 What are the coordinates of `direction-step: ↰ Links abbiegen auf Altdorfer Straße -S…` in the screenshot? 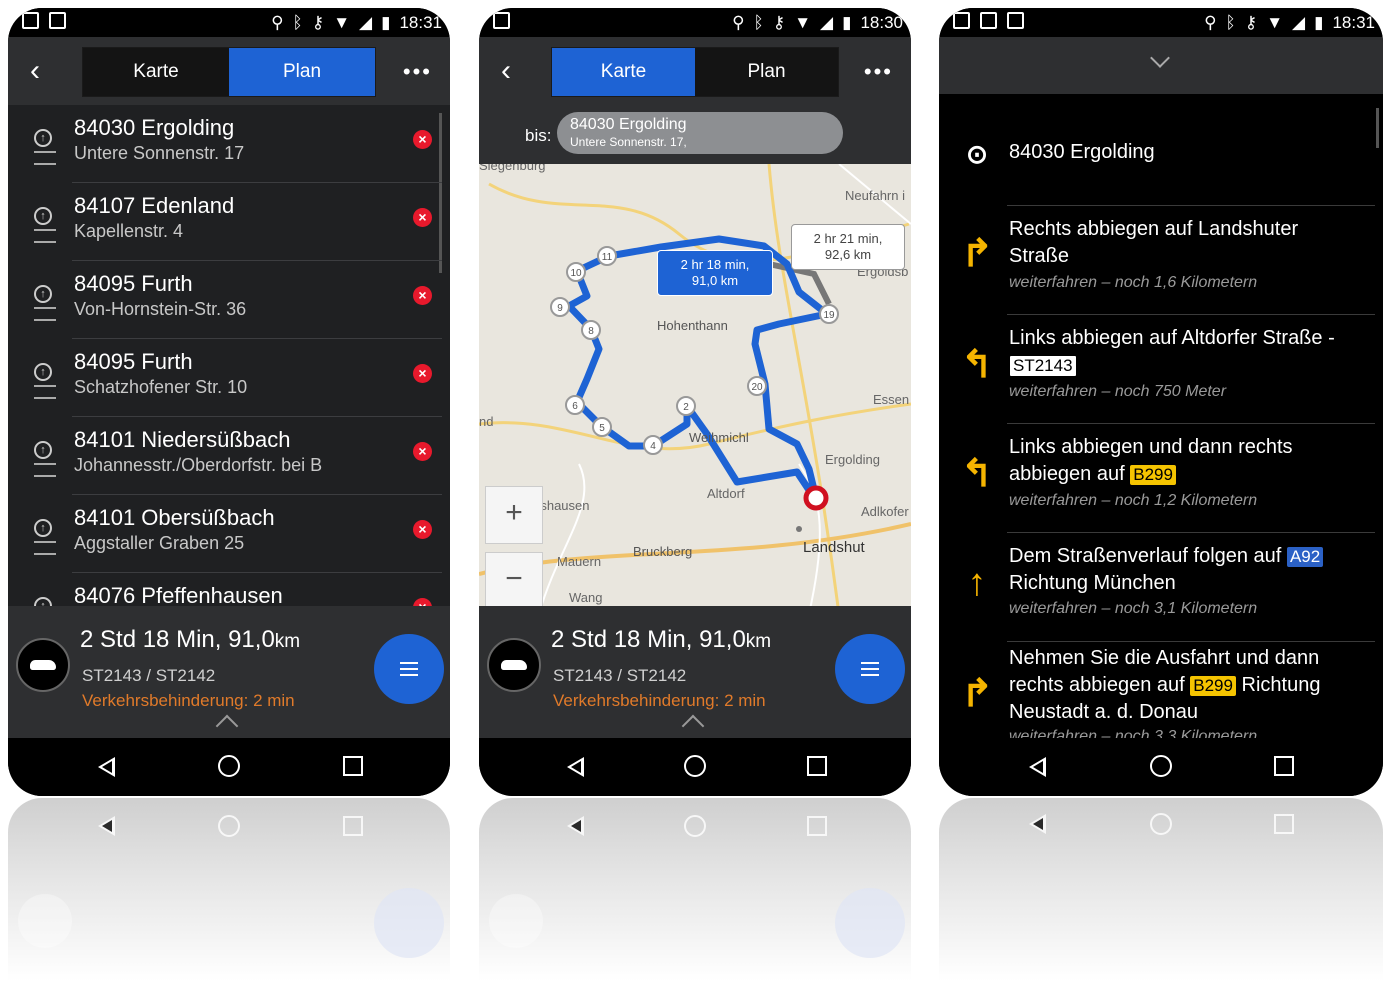 It's located at (1161, 369).